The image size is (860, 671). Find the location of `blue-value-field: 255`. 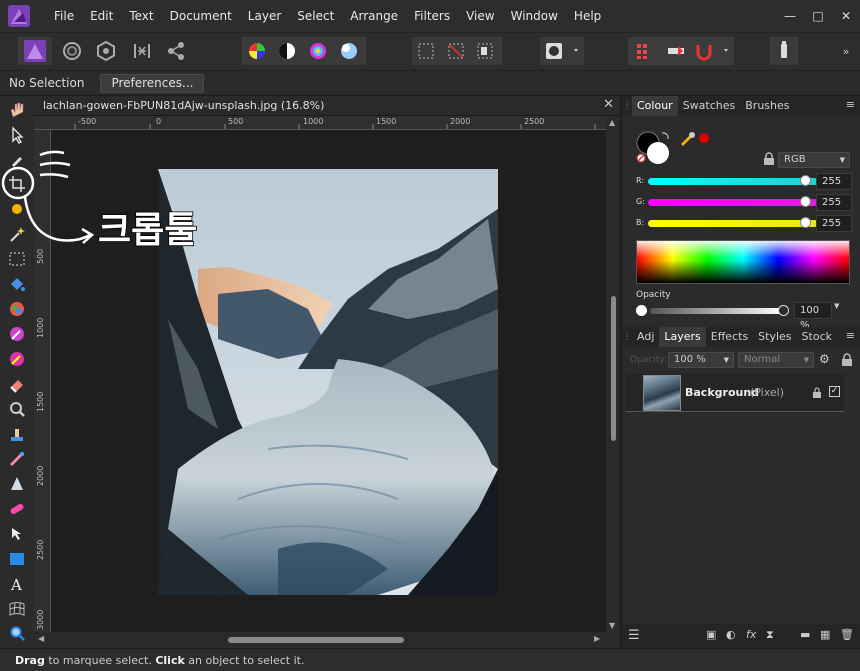

blue-value-field: 255 is located at coordinates (834, 223).